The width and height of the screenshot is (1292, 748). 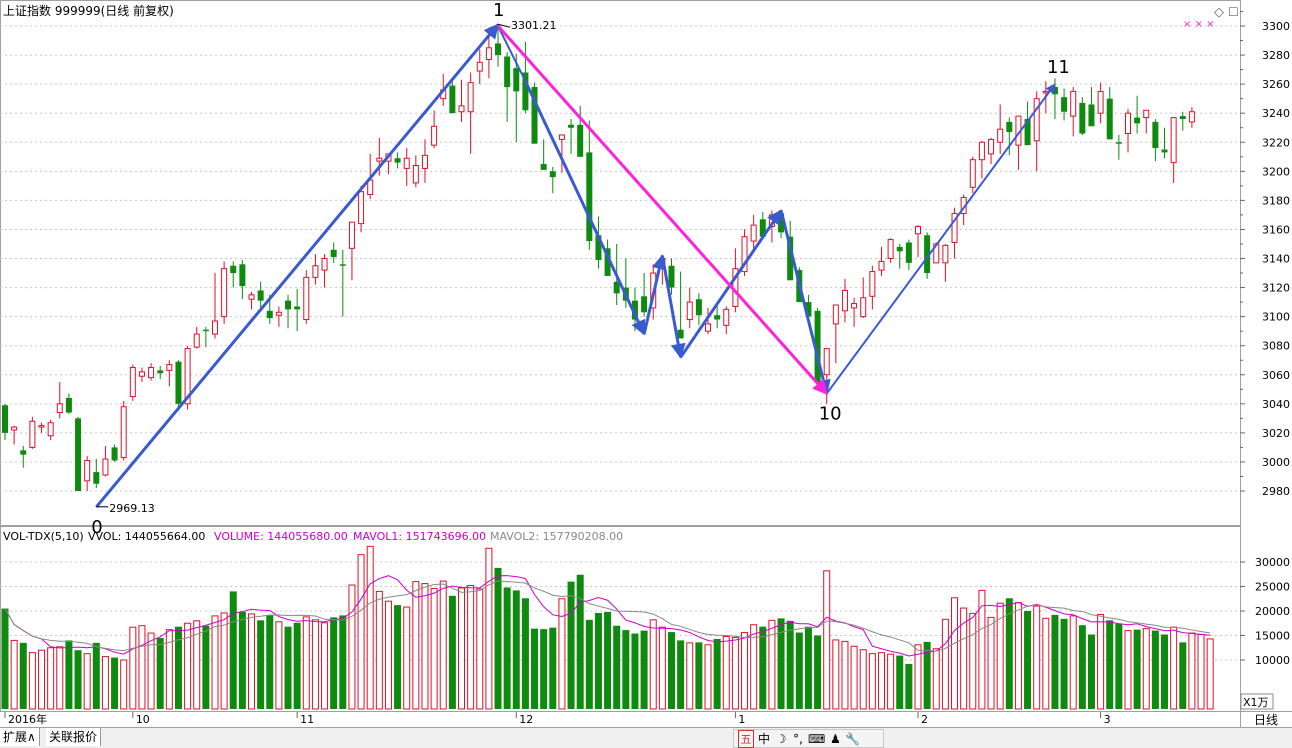 I want to click on ime-tool-icon: 🔧, so click(x=852, y=739).